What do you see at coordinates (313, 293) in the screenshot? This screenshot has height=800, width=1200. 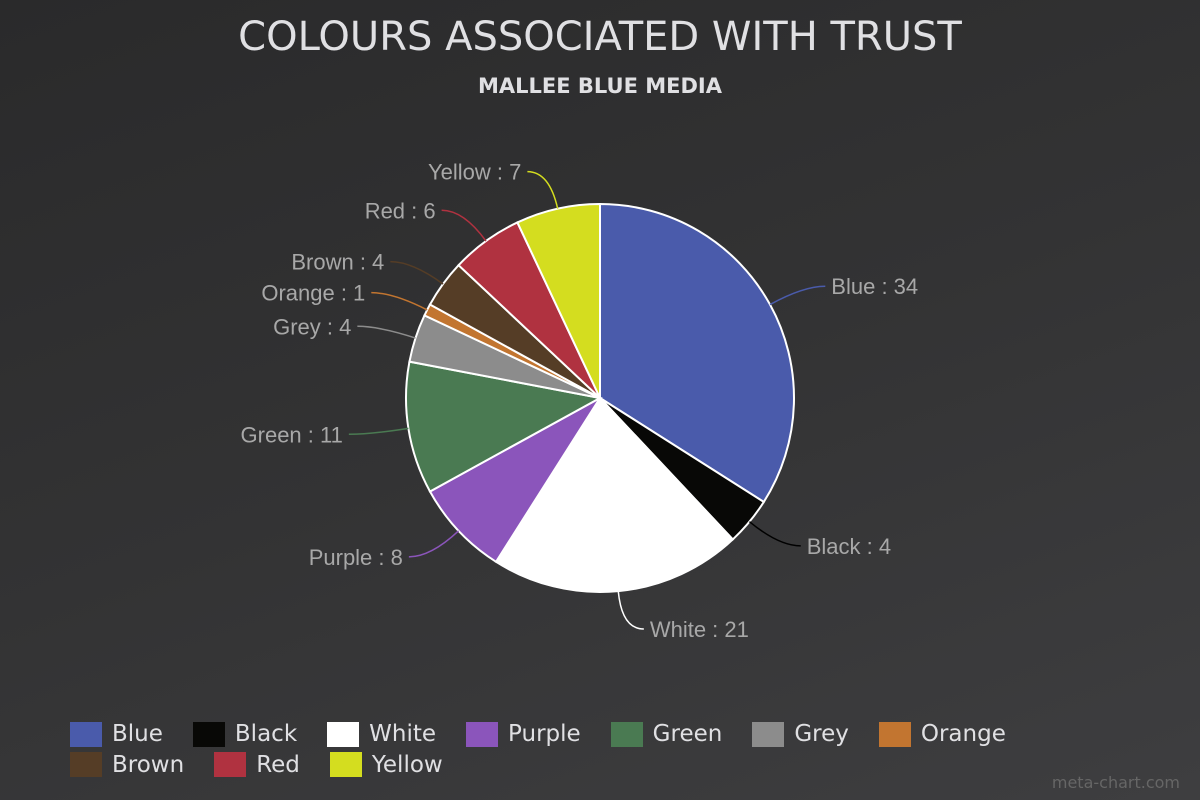 I see `data-label-orange: Orange : 1` at bounding box center [313, 293].